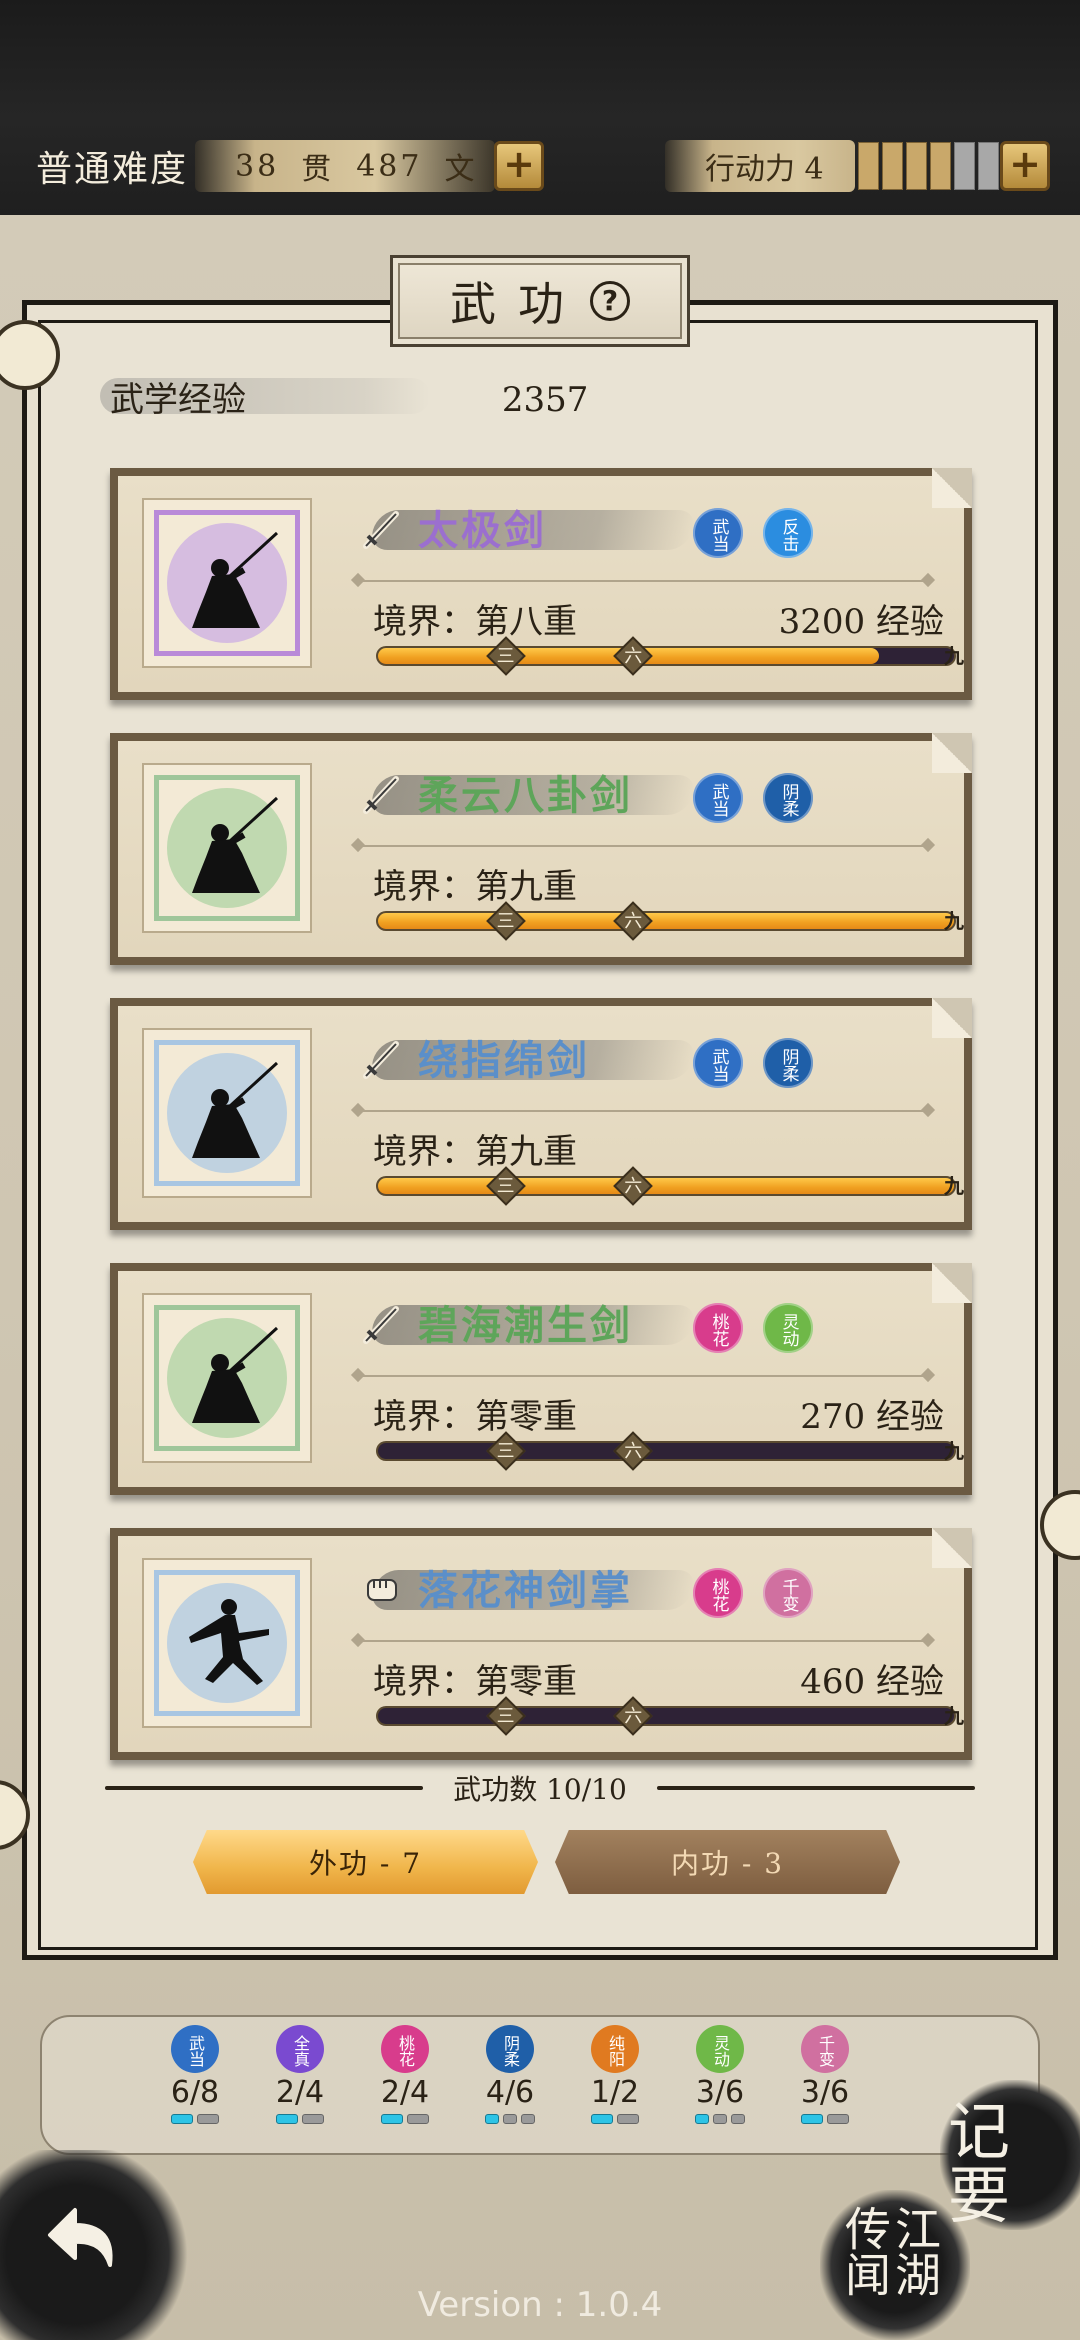 The image size is (1080, 2340). What do you see at coordinates (610, 301) in the screenshot?
I see `help-icon: ?` at bounding box center [610, 301].